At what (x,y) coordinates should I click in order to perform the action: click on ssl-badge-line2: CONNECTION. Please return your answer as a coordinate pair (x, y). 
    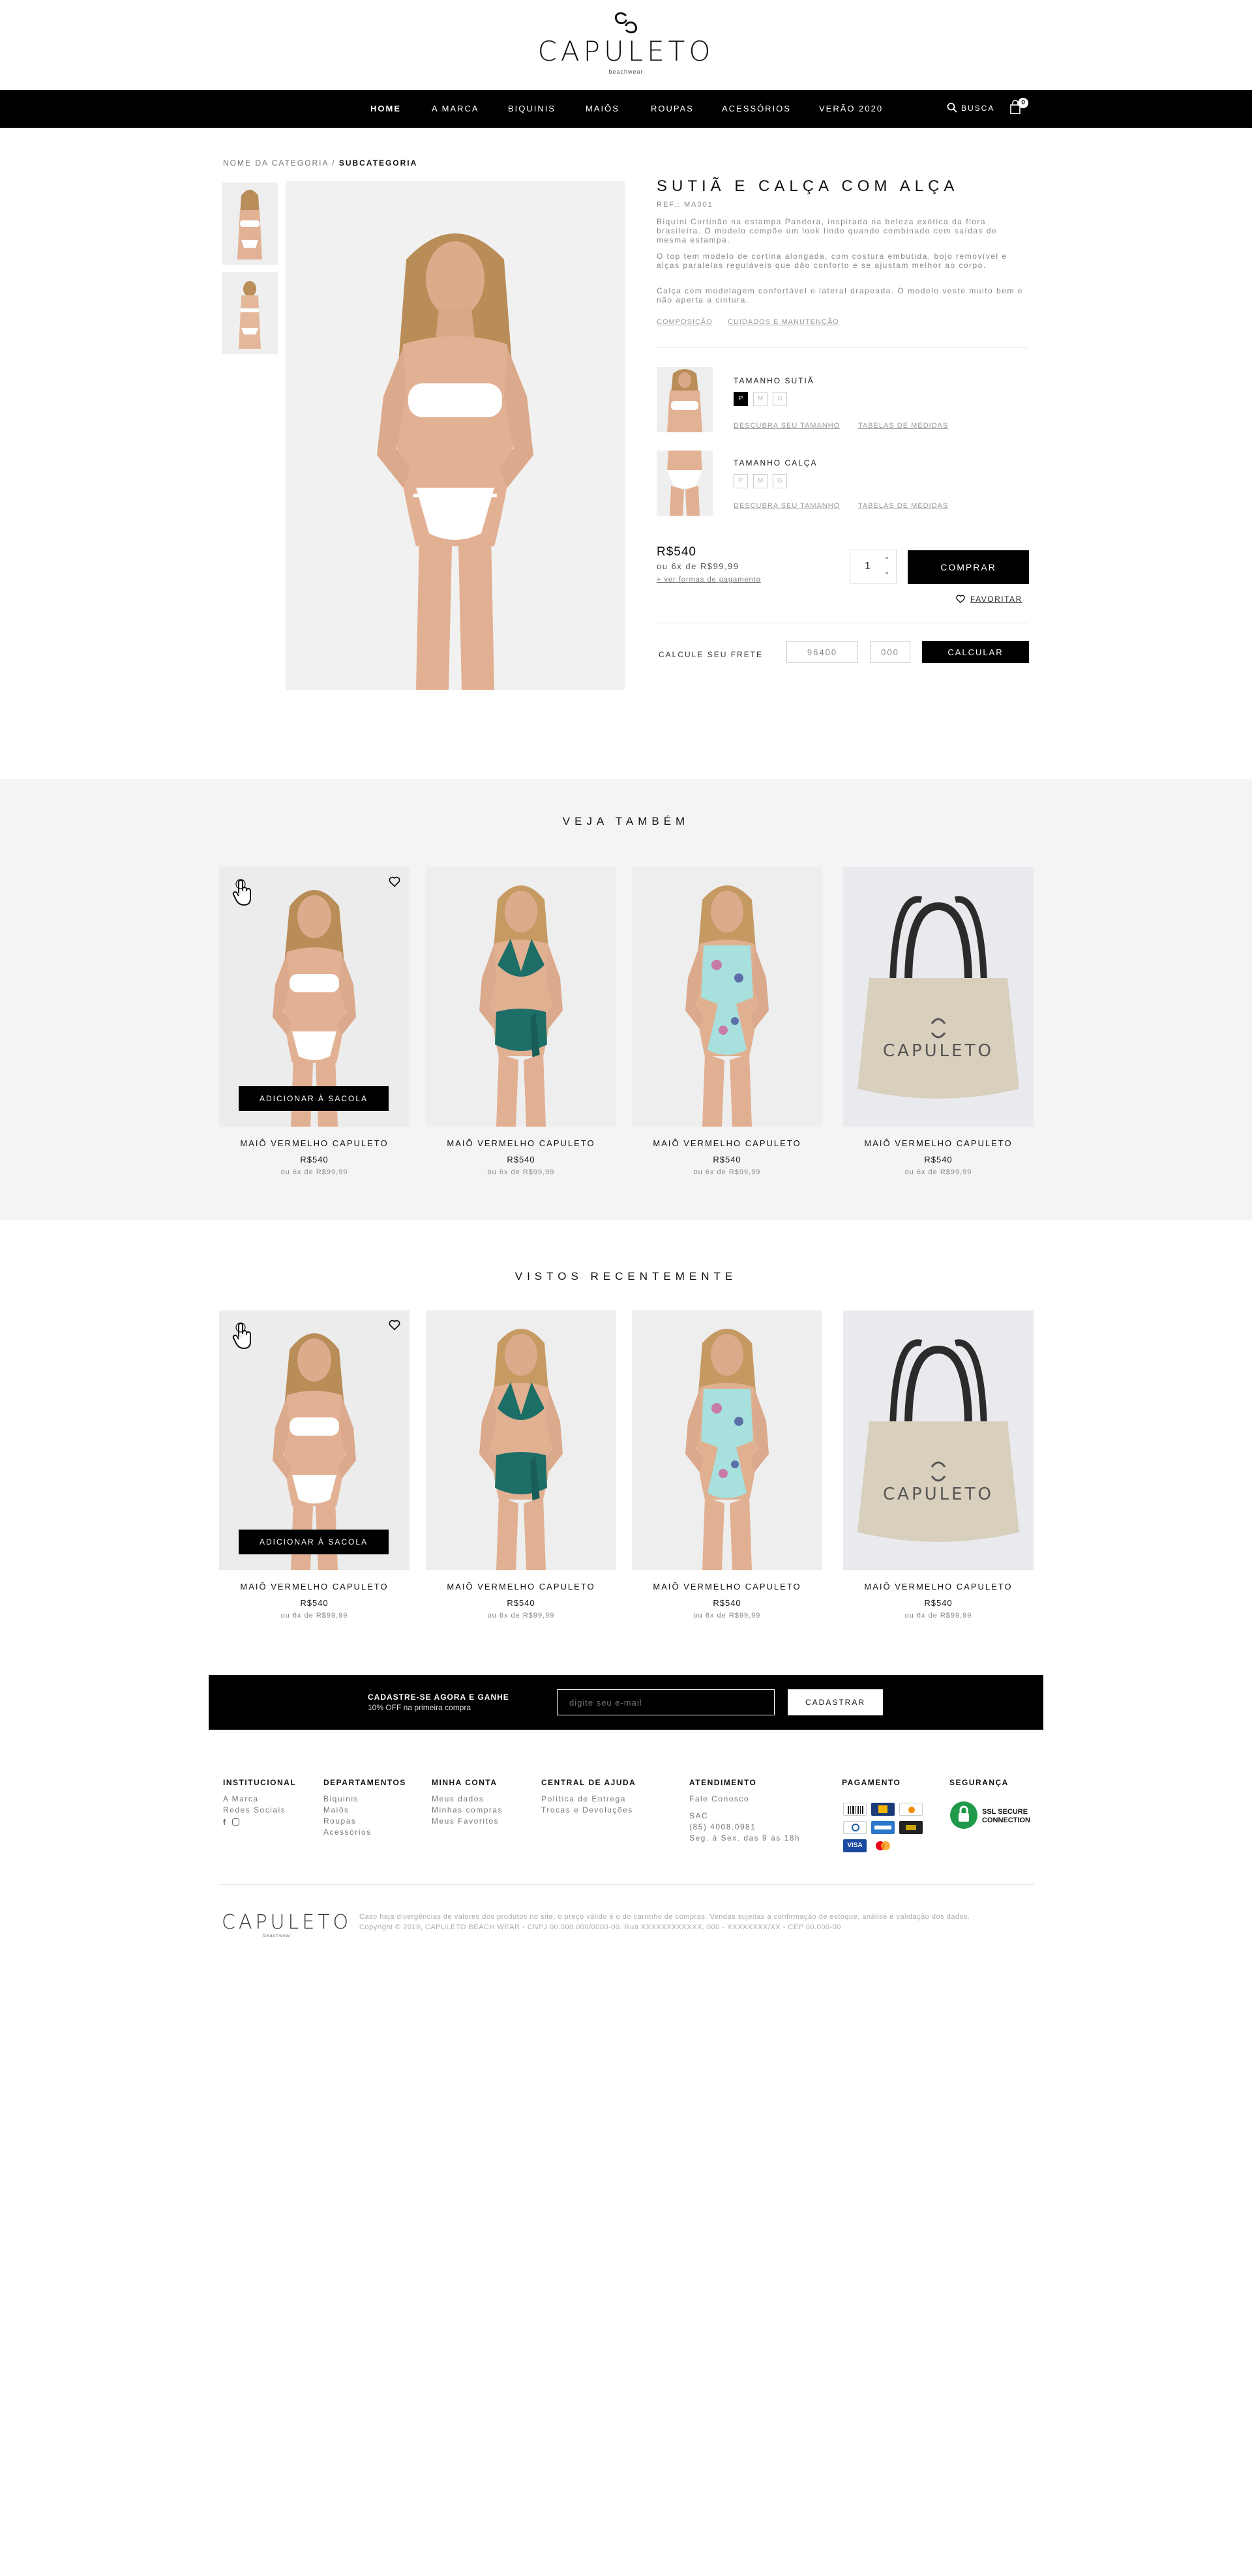
    Looking at the image, I should click on (1006, 1820).